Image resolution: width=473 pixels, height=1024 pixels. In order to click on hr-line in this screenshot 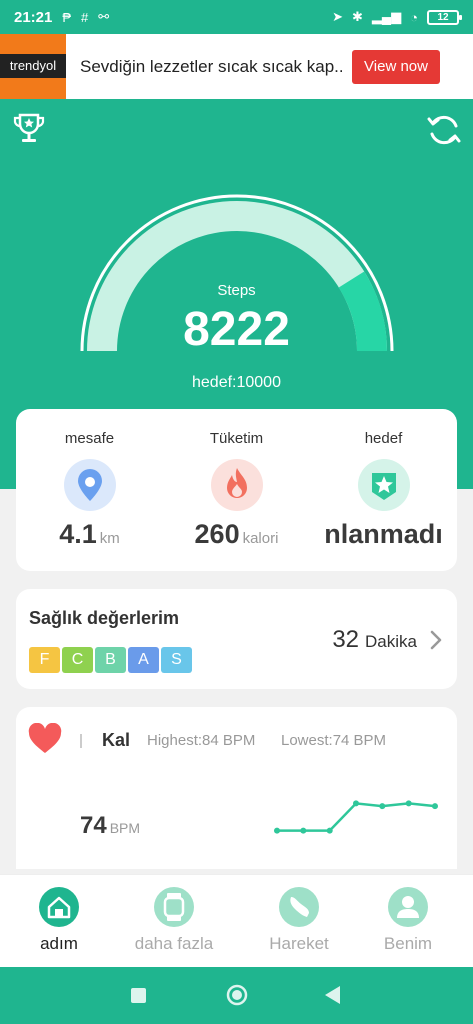, I will do `click(356, 817)`.